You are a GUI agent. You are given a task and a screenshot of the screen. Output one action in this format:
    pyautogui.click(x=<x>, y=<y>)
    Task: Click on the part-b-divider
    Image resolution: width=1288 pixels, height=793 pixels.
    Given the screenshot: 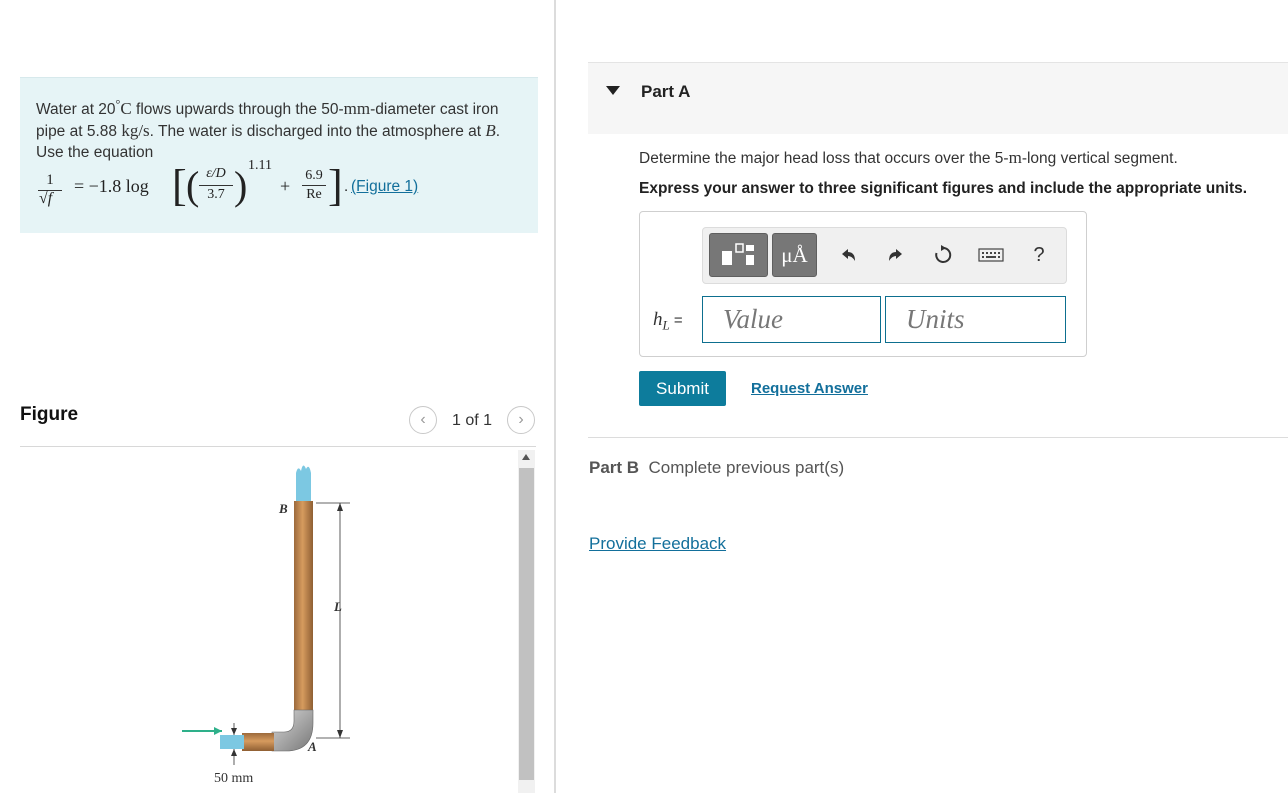 What is the action you would take?
    pyautogui.click(x=938, y=437)
    